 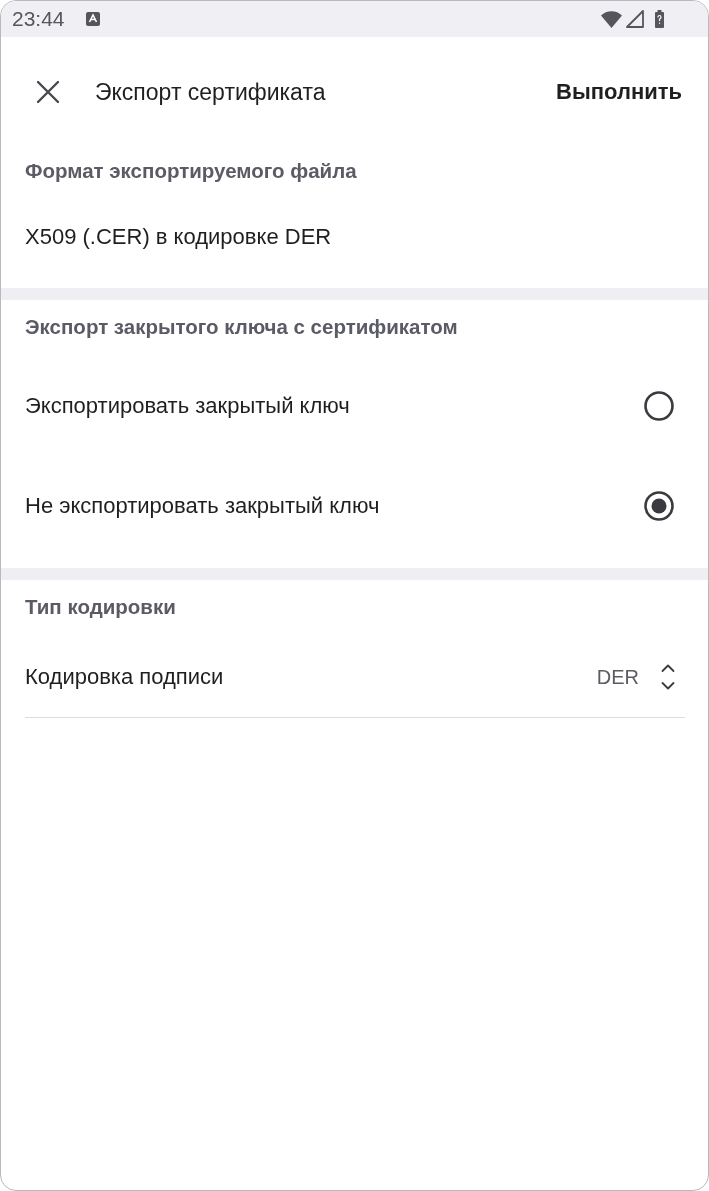 I want to click on section-title: Тип кодировки, so click(x=100, y=606).